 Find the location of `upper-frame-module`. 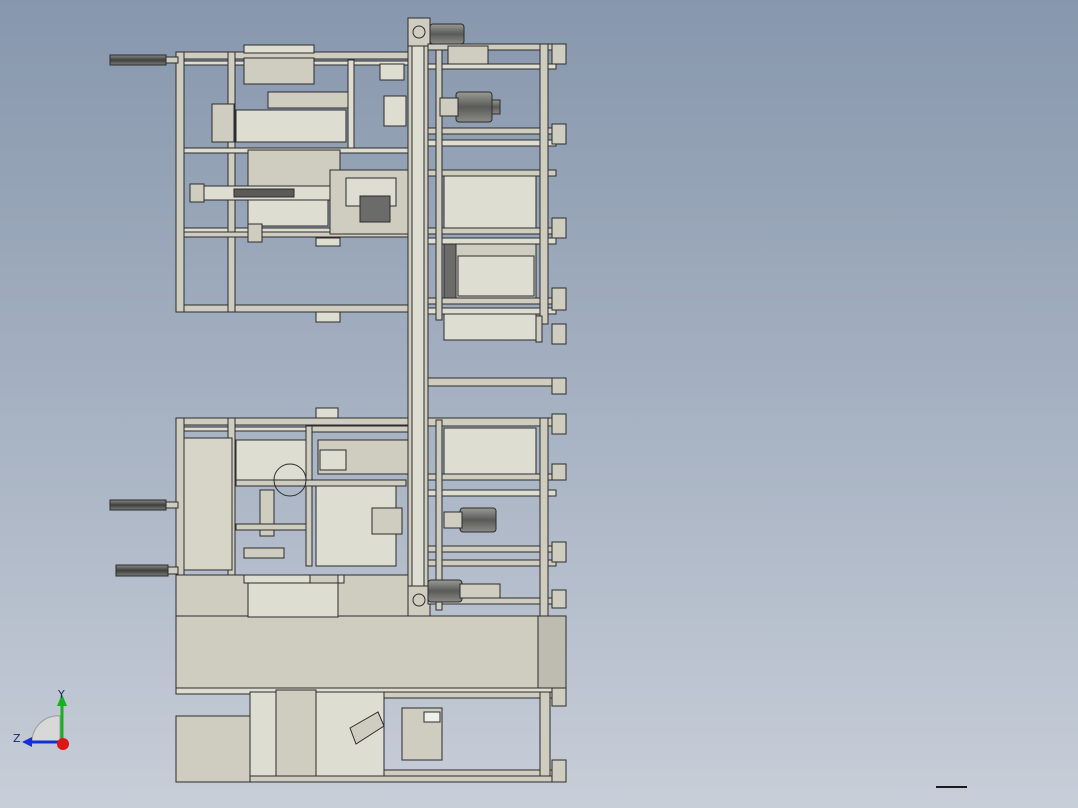

upper-frame-module is located at coordinates (261, 183).